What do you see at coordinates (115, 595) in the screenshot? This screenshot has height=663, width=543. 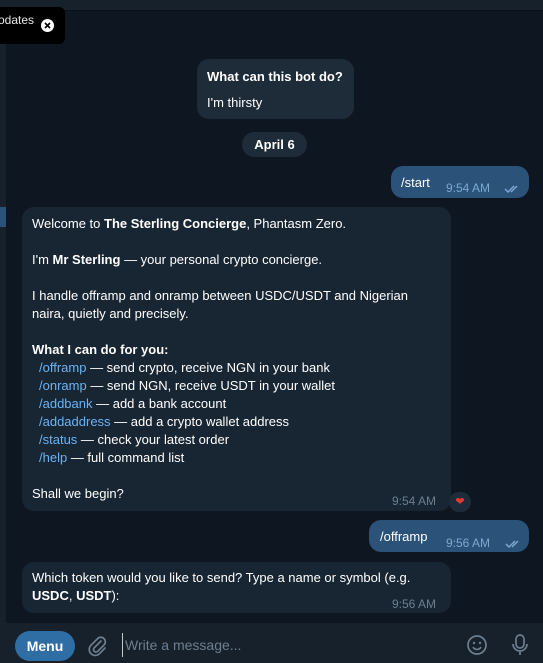 I see `text-span: ):` at bounding box center [115, 595].